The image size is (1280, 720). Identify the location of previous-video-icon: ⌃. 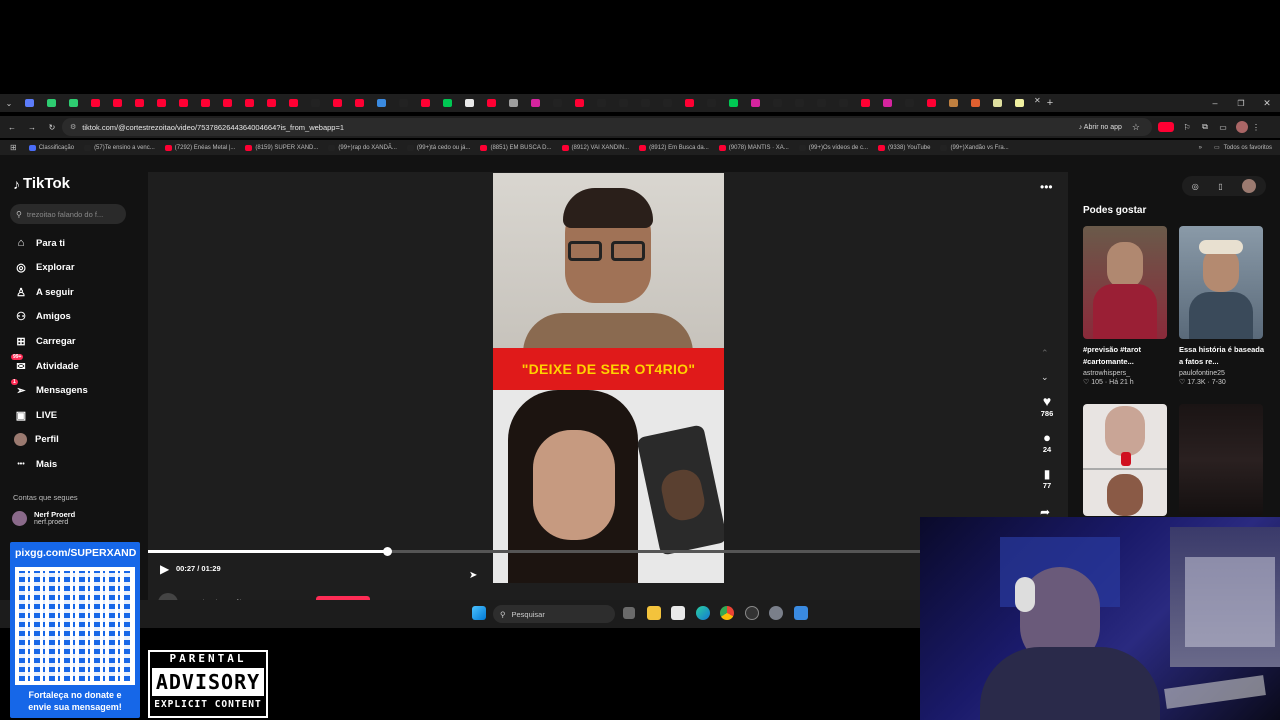
(1045, 353).